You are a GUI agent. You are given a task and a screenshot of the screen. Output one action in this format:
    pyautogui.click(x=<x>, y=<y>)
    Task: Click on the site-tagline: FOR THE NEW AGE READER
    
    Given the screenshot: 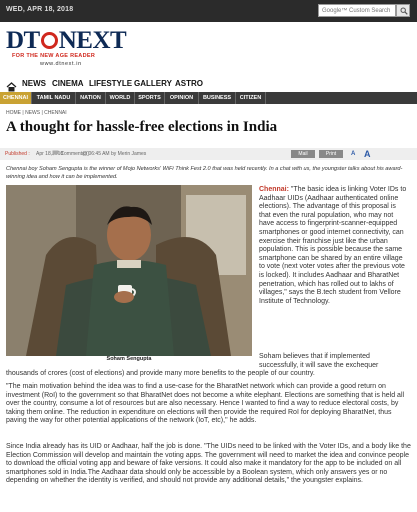 What is the action you would take?
    pyautogui.click(x=54, y=56)
    